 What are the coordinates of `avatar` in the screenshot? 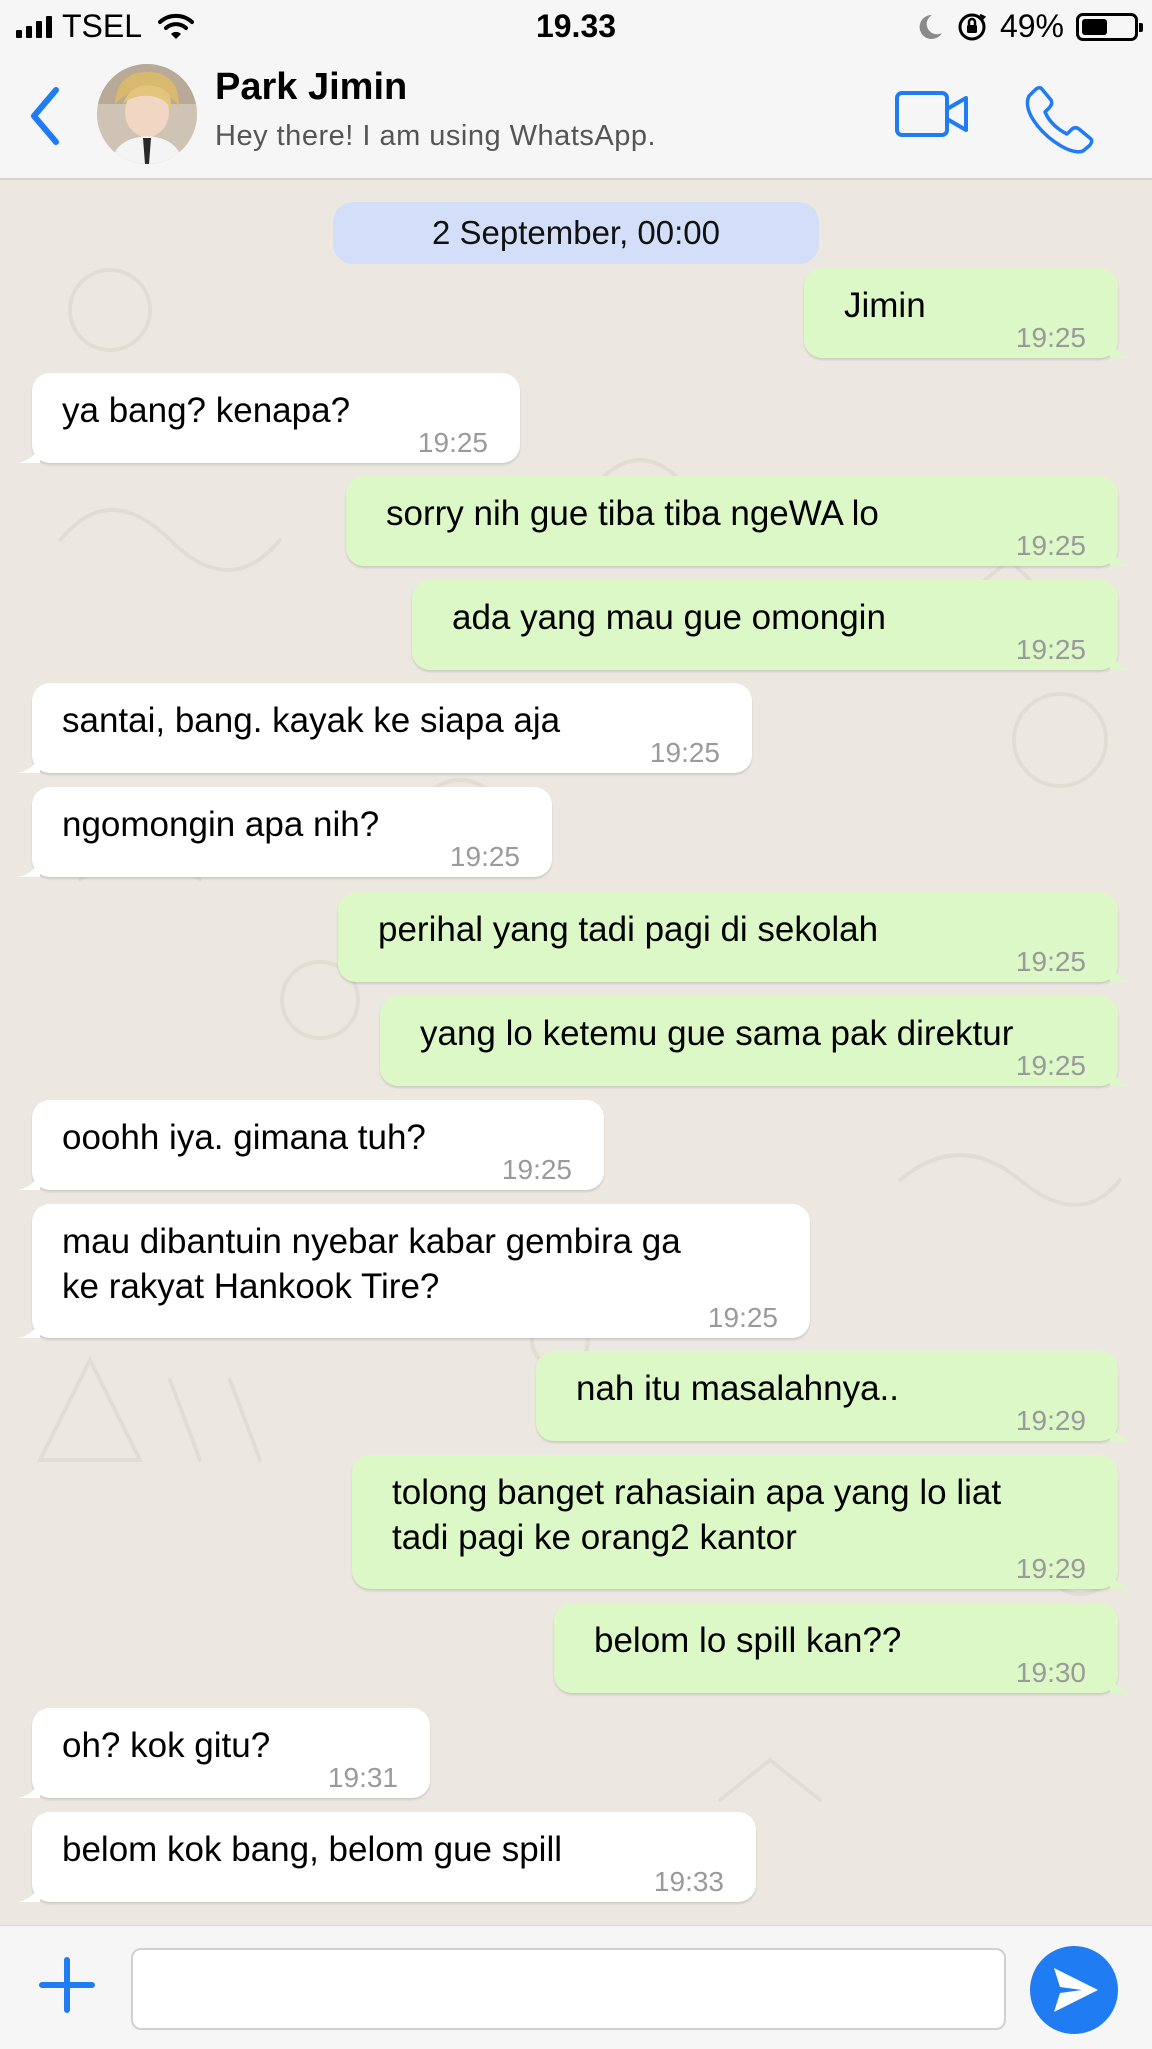 It's located at (147, 114).